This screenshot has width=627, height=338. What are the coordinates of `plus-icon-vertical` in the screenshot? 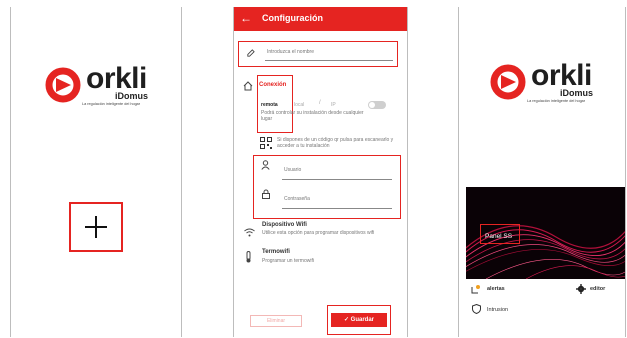 It's located at (96, 227).